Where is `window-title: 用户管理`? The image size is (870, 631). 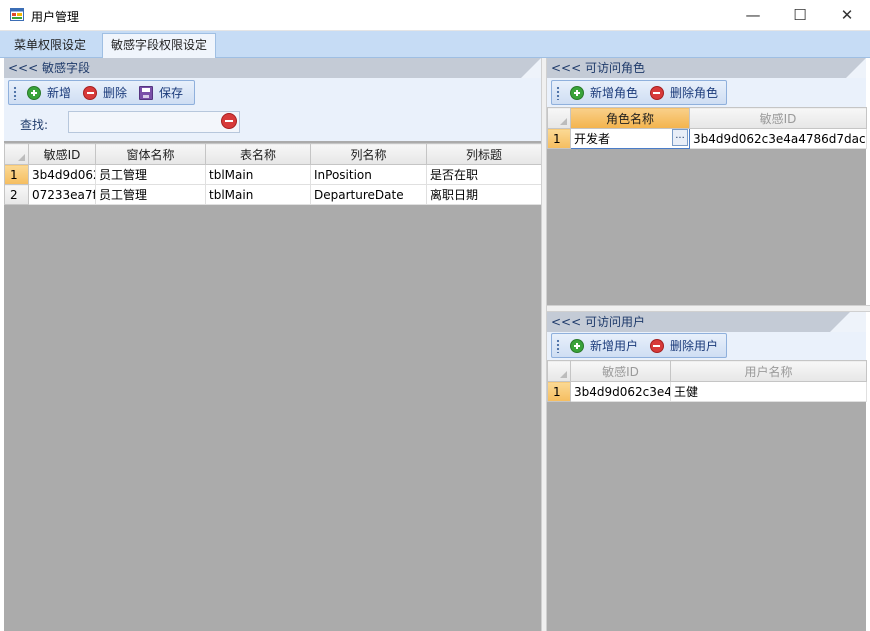 window-title: 用户管理 is located at coordinates (55, 17).